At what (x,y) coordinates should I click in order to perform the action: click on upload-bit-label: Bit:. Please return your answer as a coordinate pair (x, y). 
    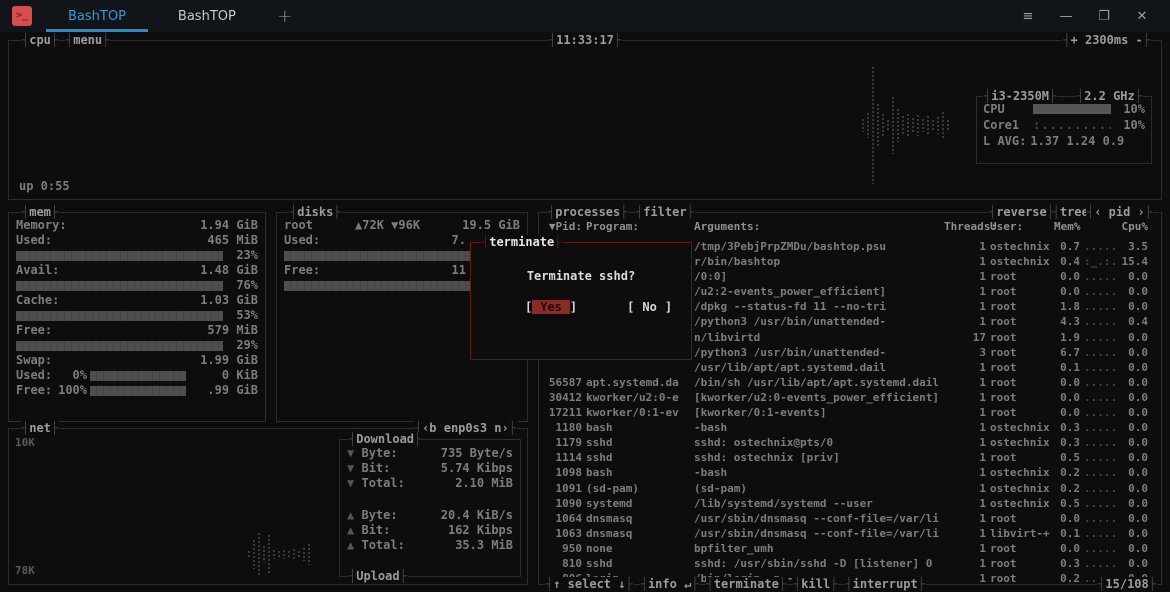
    Looking at the image, I should click on (376, 530).